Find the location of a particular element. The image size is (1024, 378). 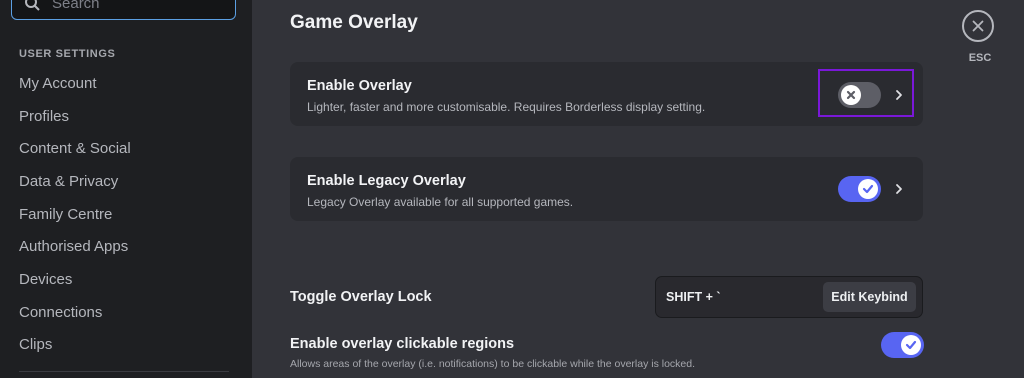

sidebar-item-connections: Connections is located at coordinates (60, 312).